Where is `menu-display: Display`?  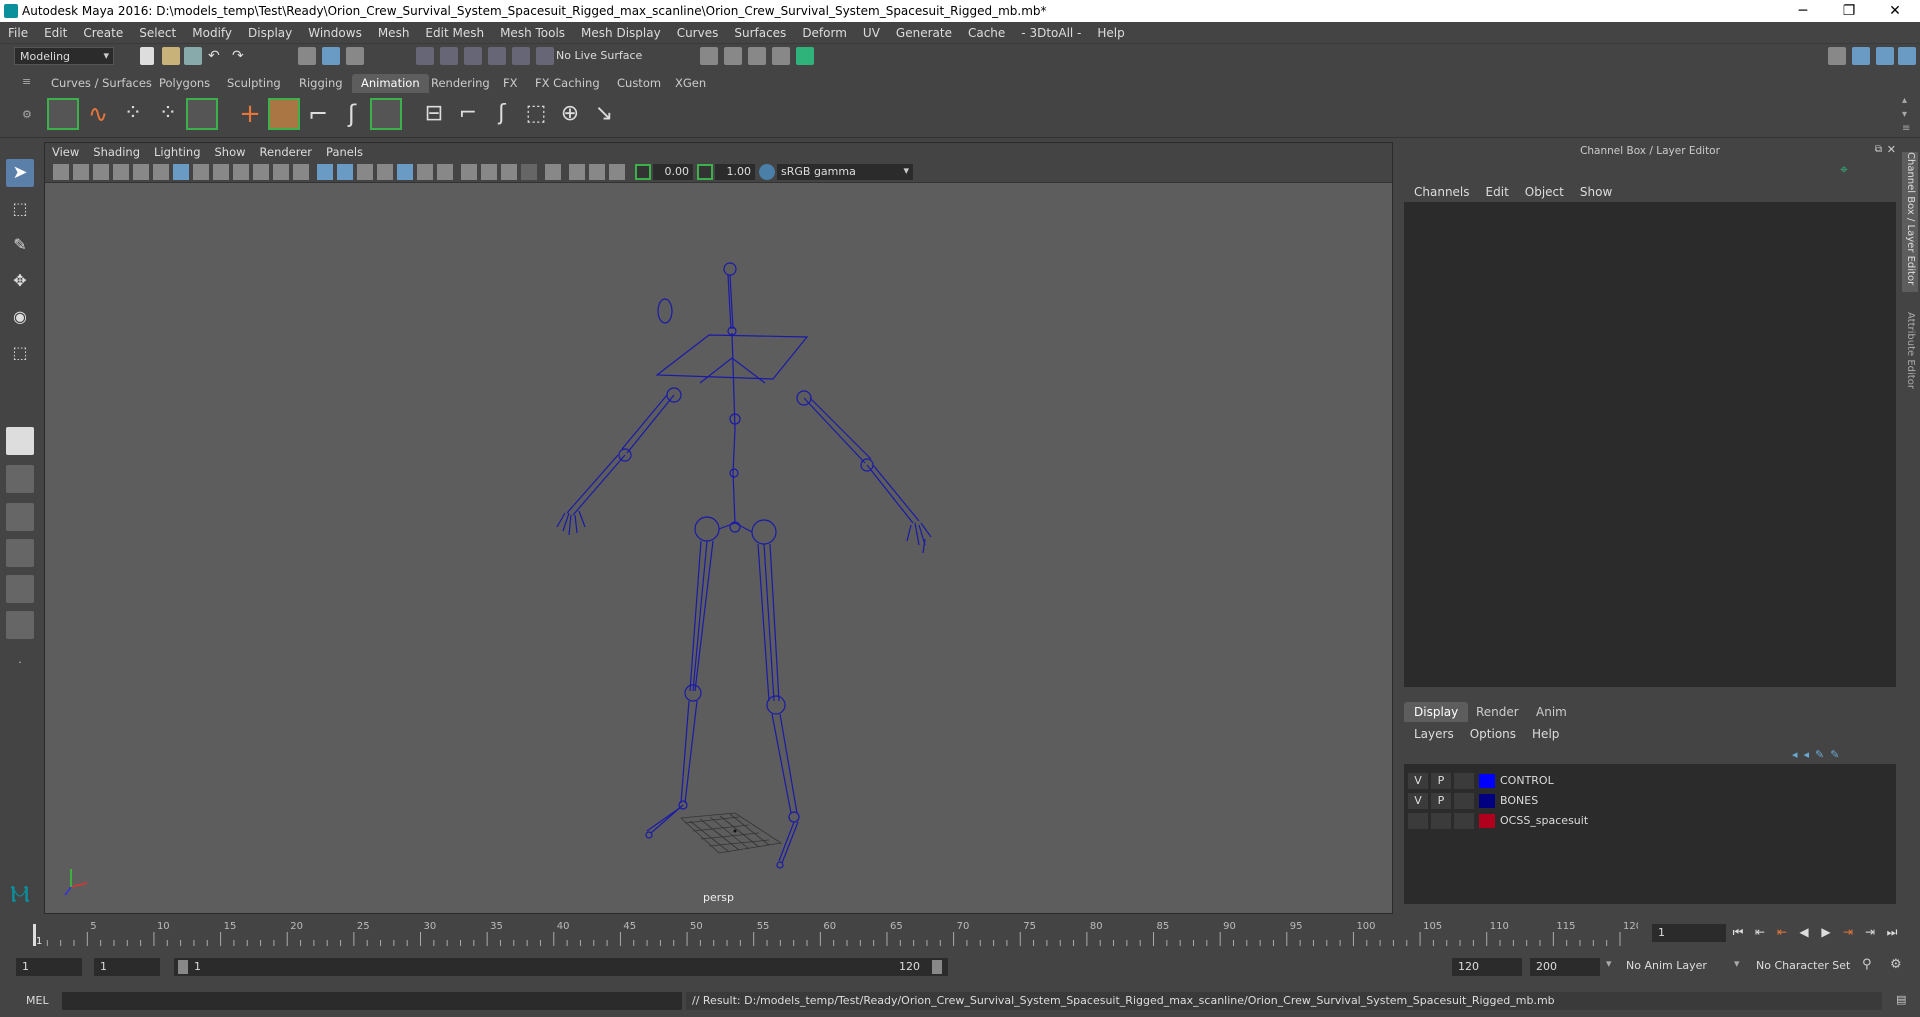
menu-display: Display is located at coordinates (270, 33).